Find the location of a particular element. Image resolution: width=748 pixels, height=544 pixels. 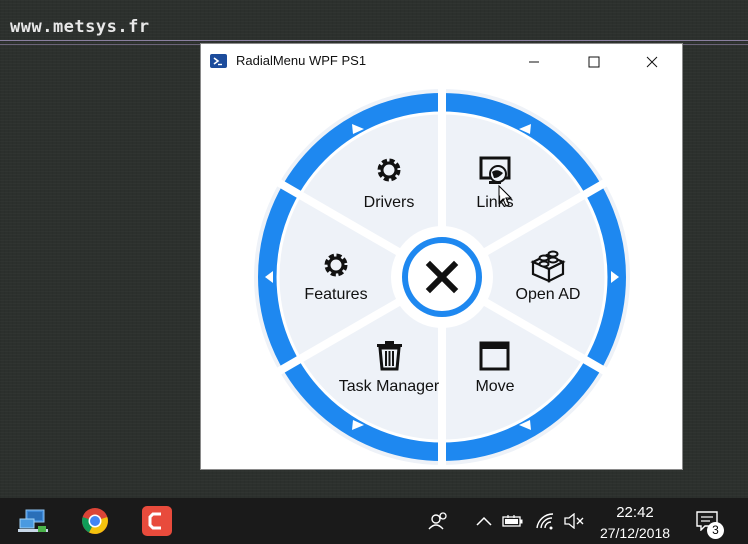

taskbar-app-network is located at coordinates (34, 521).